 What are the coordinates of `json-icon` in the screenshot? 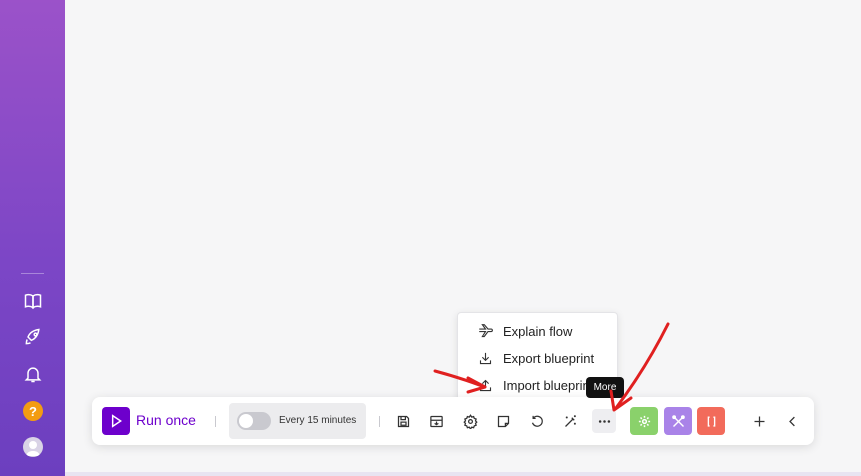 It's located at (711, 421).